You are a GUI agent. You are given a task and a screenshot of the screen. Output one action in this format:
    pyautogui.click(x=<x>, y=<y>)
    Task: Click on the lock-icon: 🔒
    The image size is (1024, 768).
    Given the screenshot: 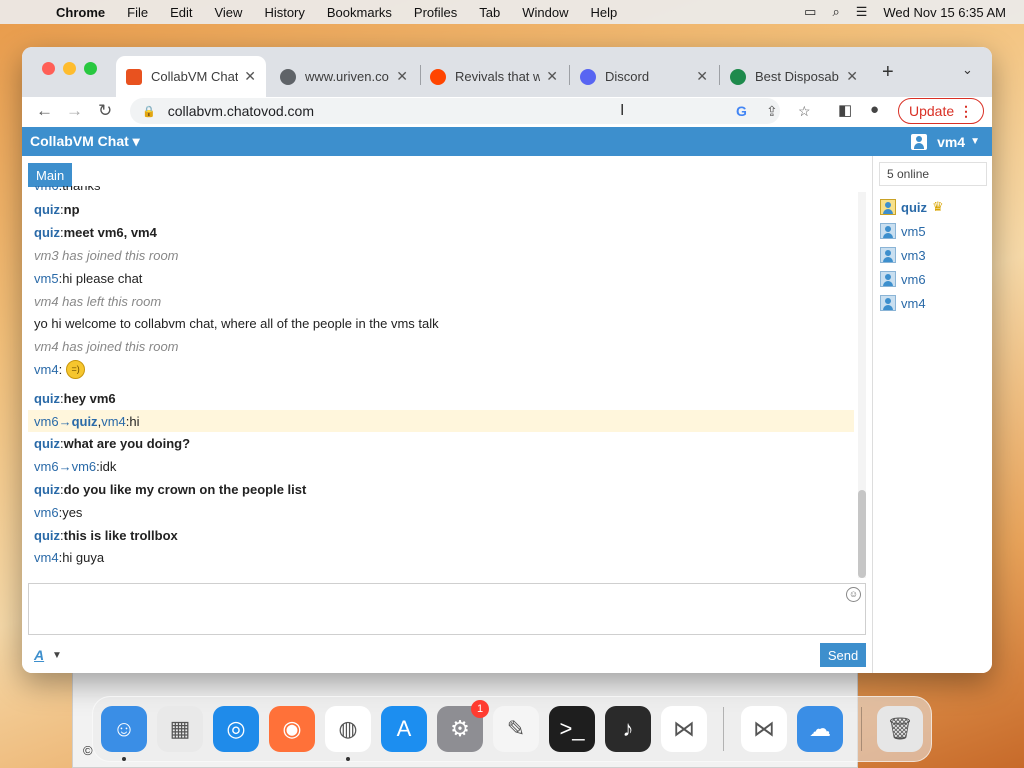 What is the action you would take?
    pyautogui.click(x=149, y=111)
    